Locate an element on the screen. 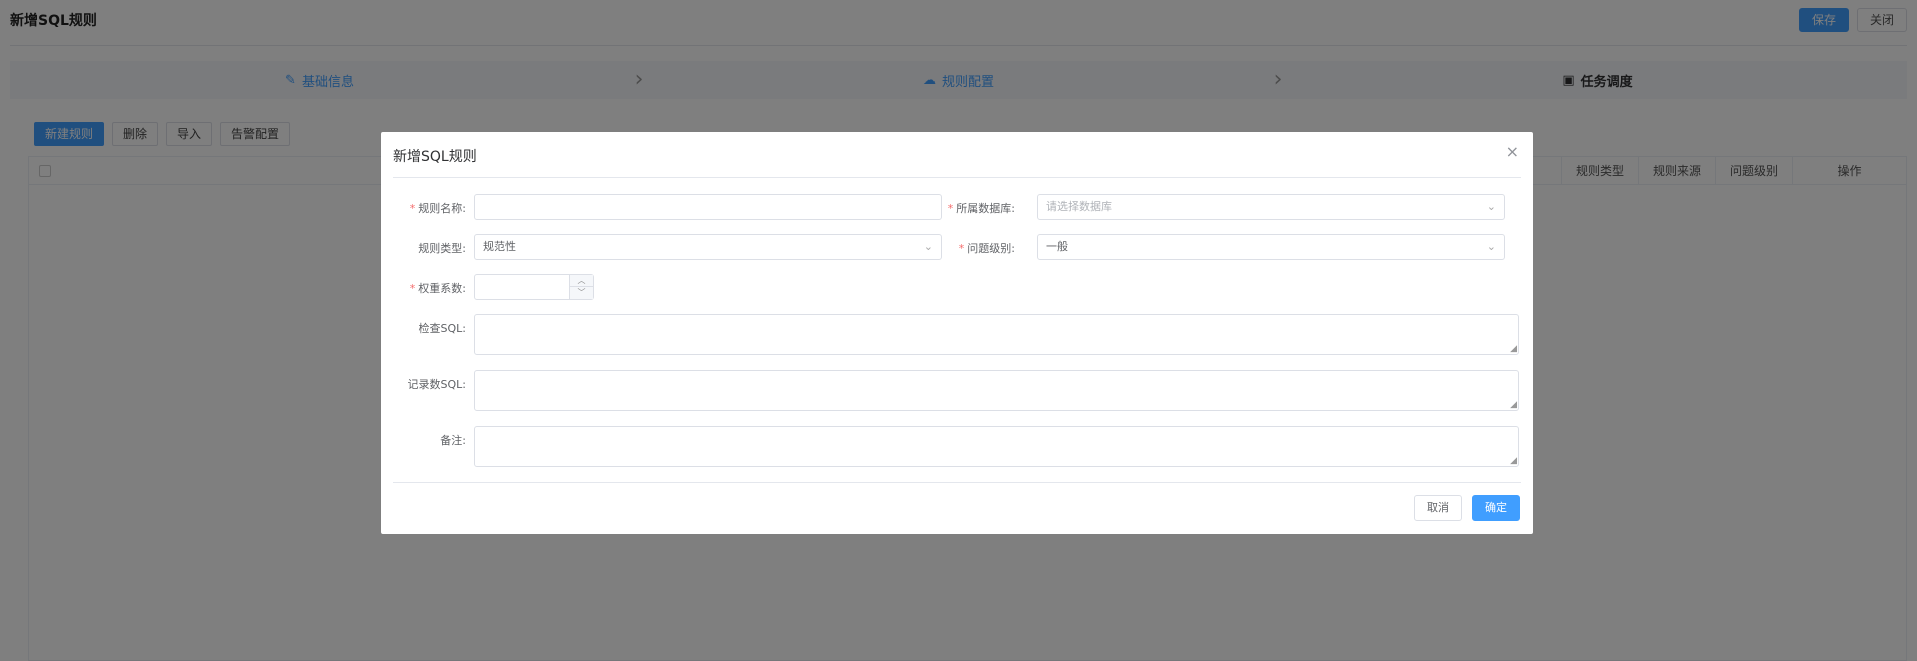 This screenshot has width=1917, height=661. remark-label: 备注: is located at coordinates (453, 440).